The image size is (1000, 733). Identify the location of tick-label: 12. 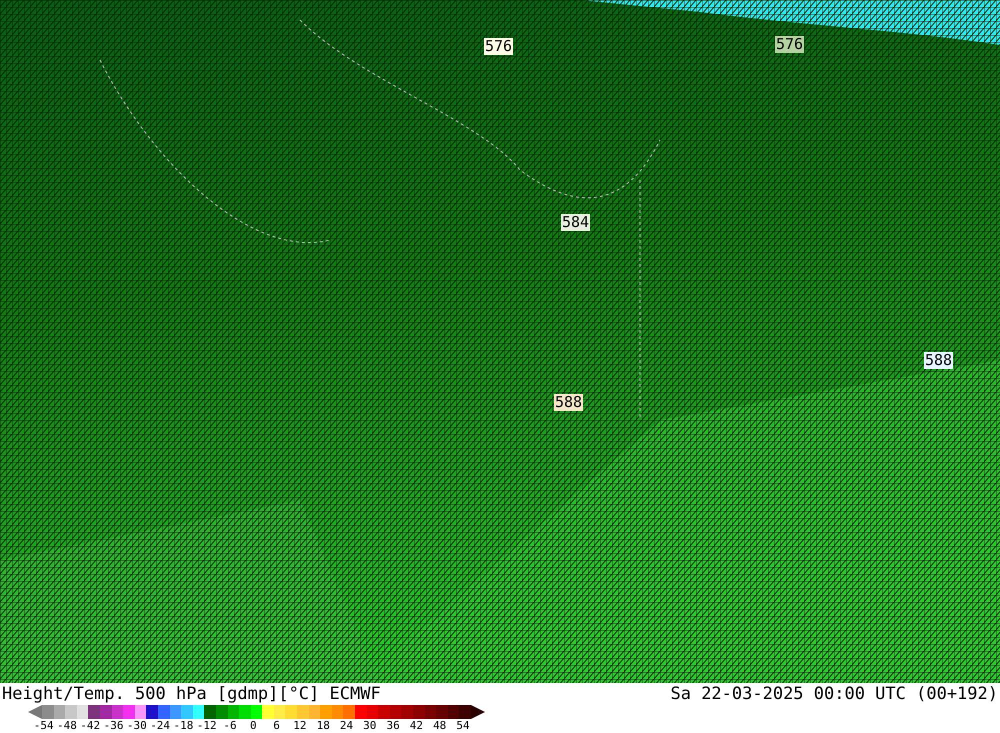
(300, 725).